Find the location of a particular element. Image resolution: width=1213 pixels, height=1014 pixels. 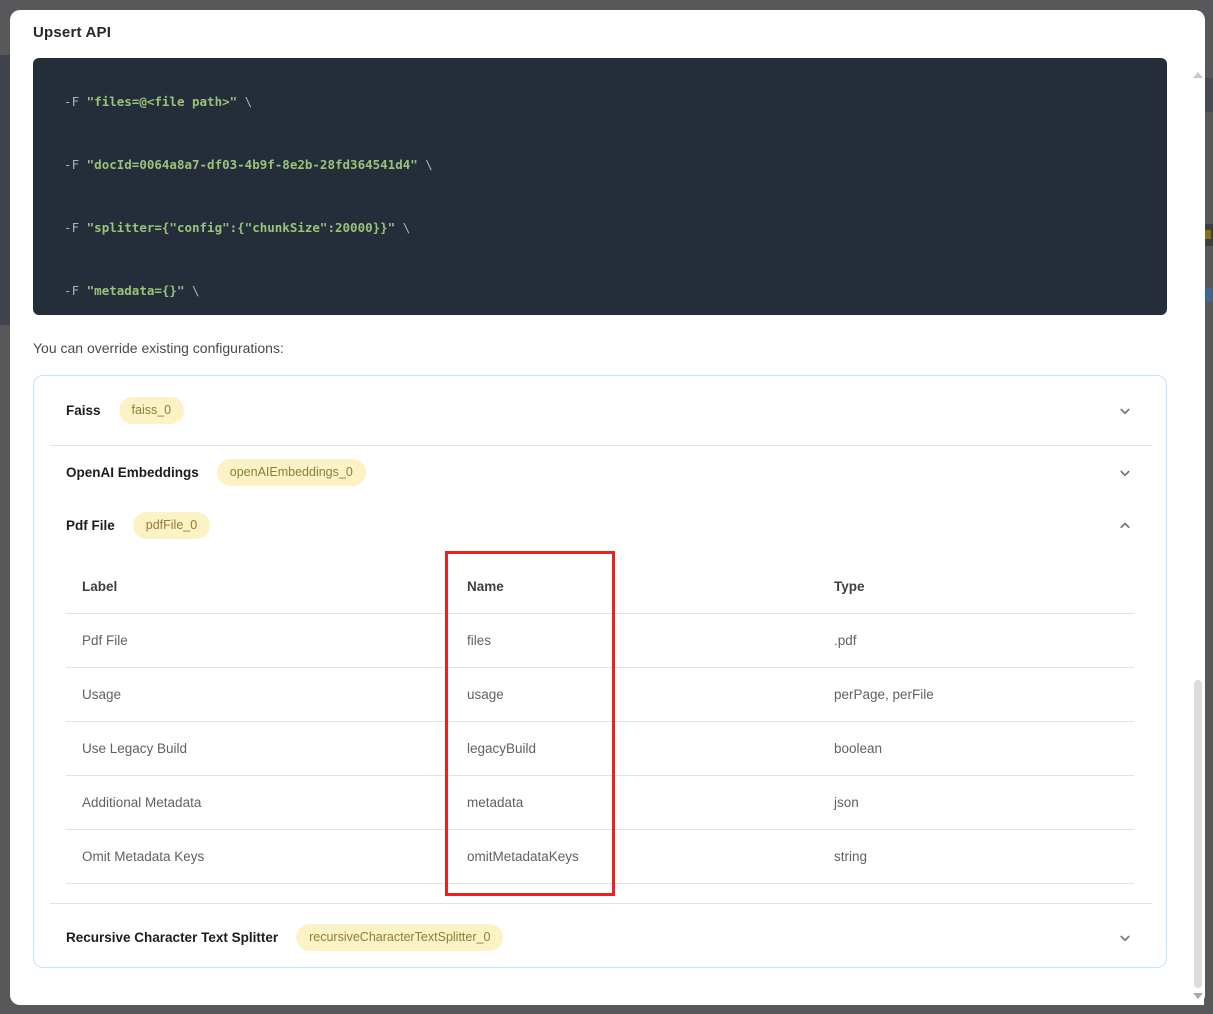

column-header-type: Type is located at coordinates (849, 586).